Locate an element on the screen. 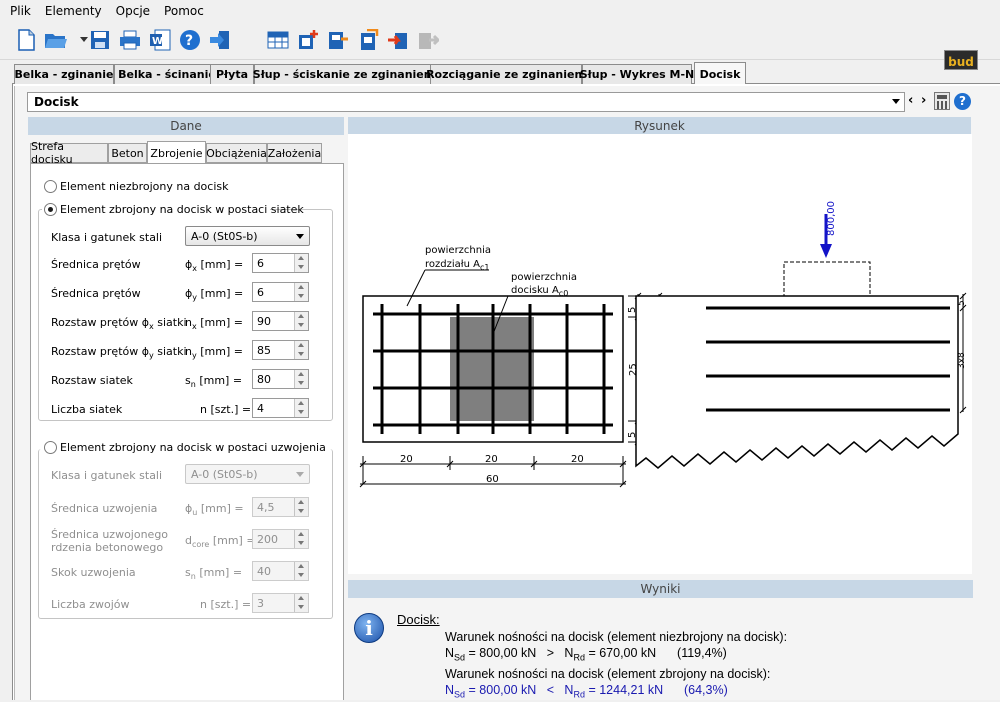 The width and height of the screenshot is (1000, 702). load-plate is located at coordinates (827, 279).